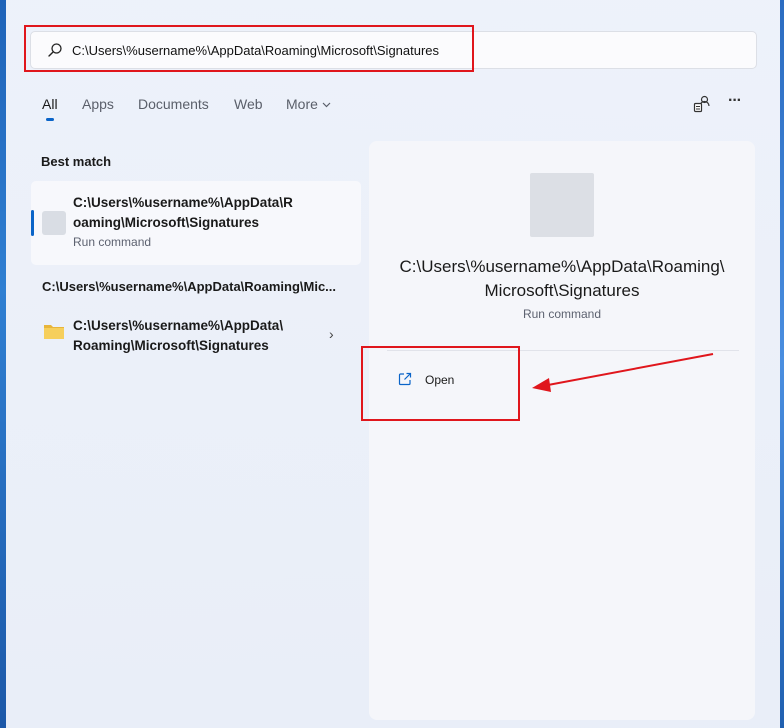  Describe the element at coordinates (32, 223) in the screenshot. I see `selection-indicator` at that location.